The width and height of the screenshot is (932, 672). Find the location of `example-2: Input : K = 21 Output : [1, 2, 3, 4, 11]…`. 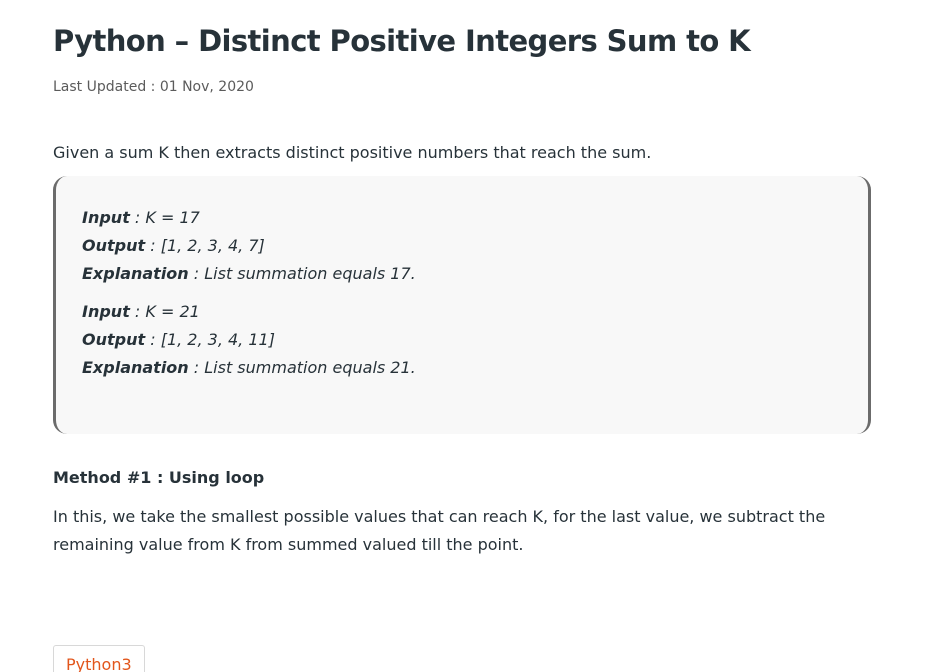

example-2: Input : K = 21 Output : [1, 2, 3, 4, 11]… is located at coordinates (462, 340).